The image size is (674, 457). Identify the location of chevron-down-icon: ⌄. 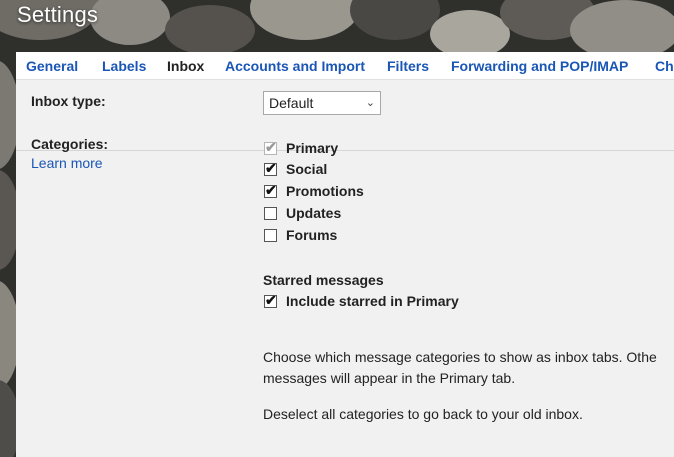
(370, 103).